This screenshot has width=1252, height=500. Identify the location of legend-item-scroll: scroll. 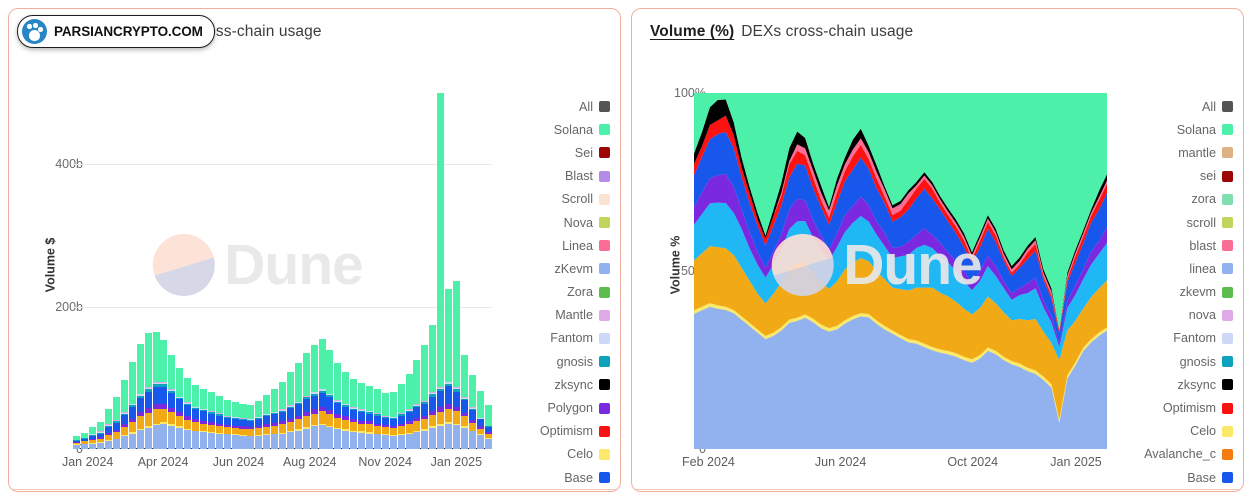
(1210, 222).